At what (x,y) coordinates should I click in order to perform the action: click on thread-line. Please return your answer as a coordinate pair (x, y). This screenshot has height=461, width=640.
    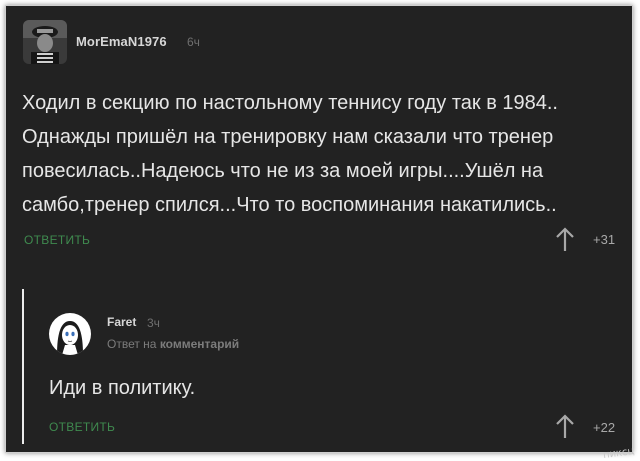
    Looking at the image, I should click on (23, 366).